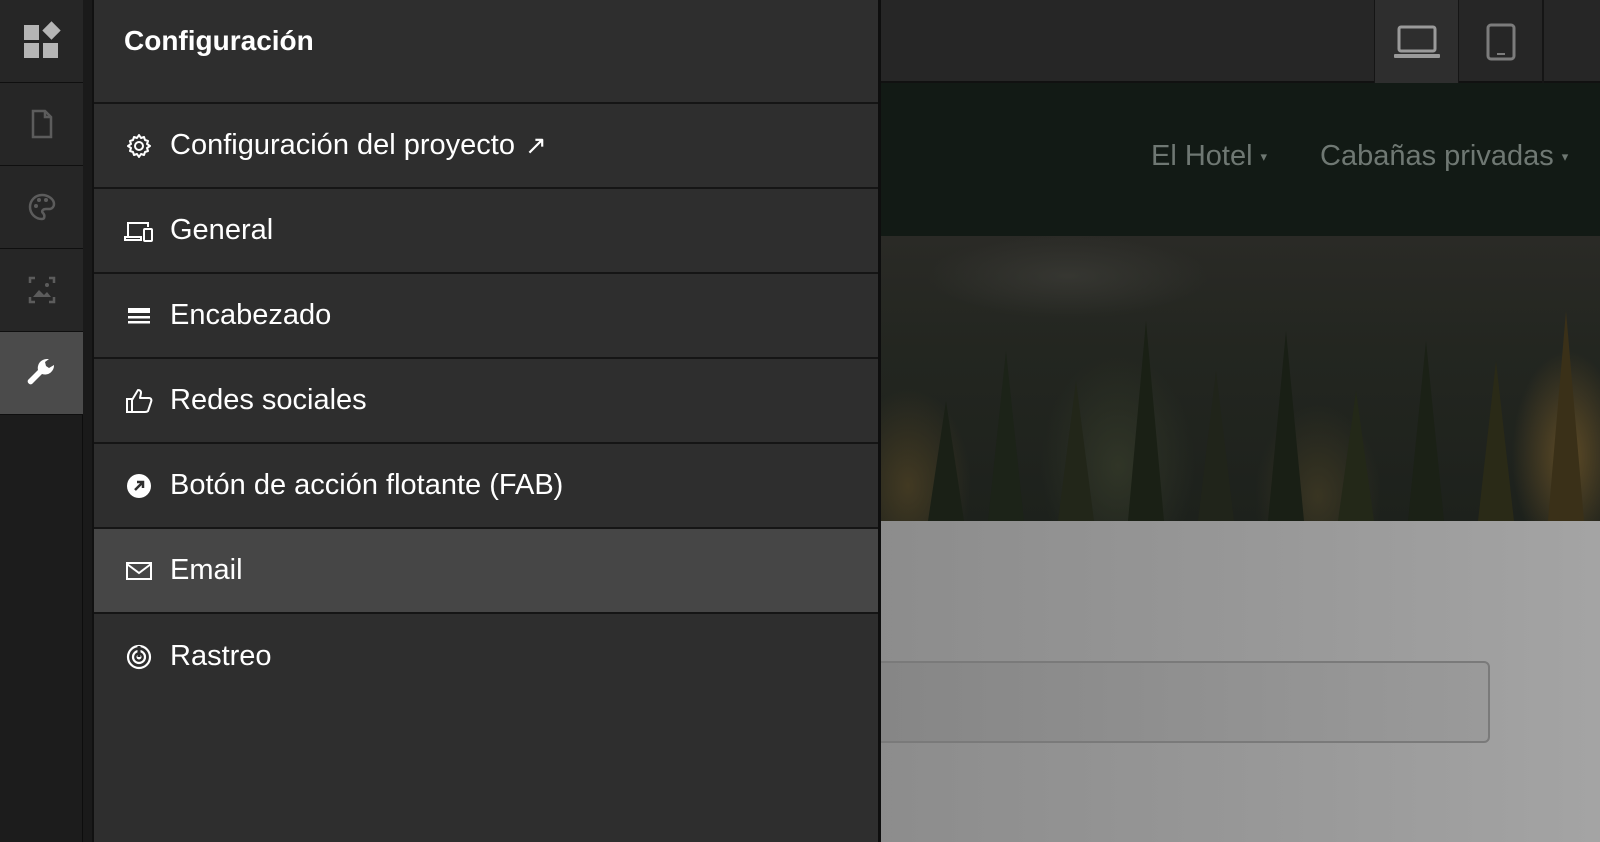 Image resolution: width=1600 pixels, height=842 pixels. I want to click on menu-item-label: Encabezado, so click(251, 315).